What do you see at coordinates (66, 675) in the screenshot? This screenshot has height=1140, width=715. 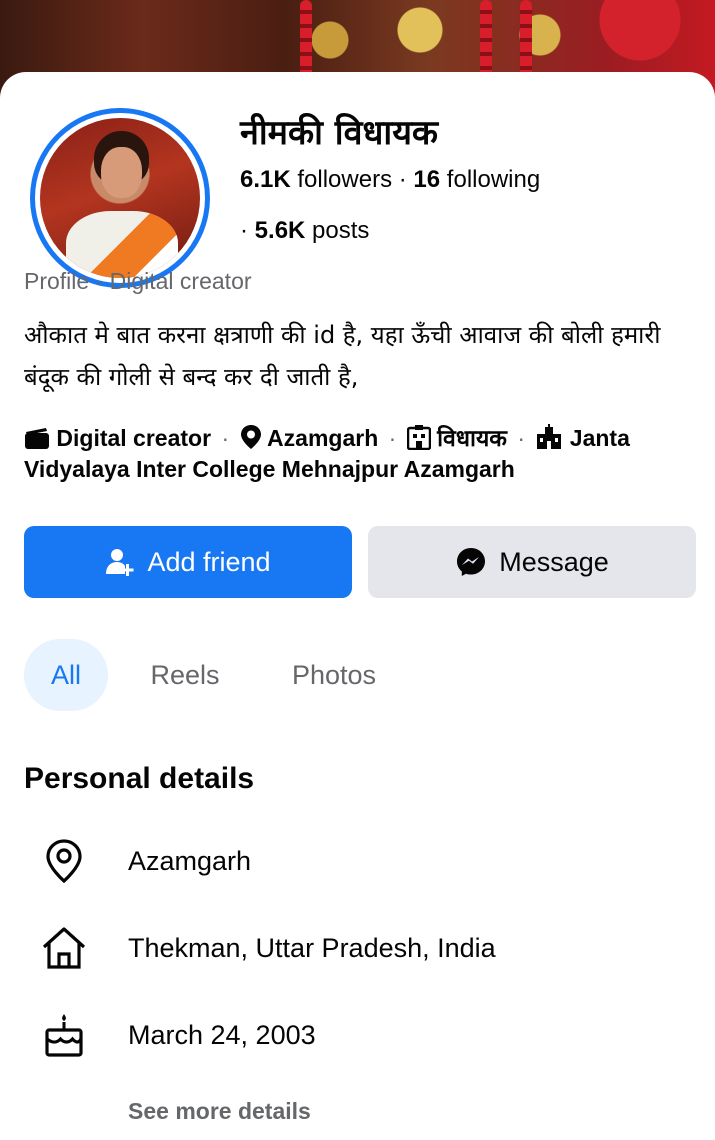 I see `tab-all: All` at bounding box center [66, 675].